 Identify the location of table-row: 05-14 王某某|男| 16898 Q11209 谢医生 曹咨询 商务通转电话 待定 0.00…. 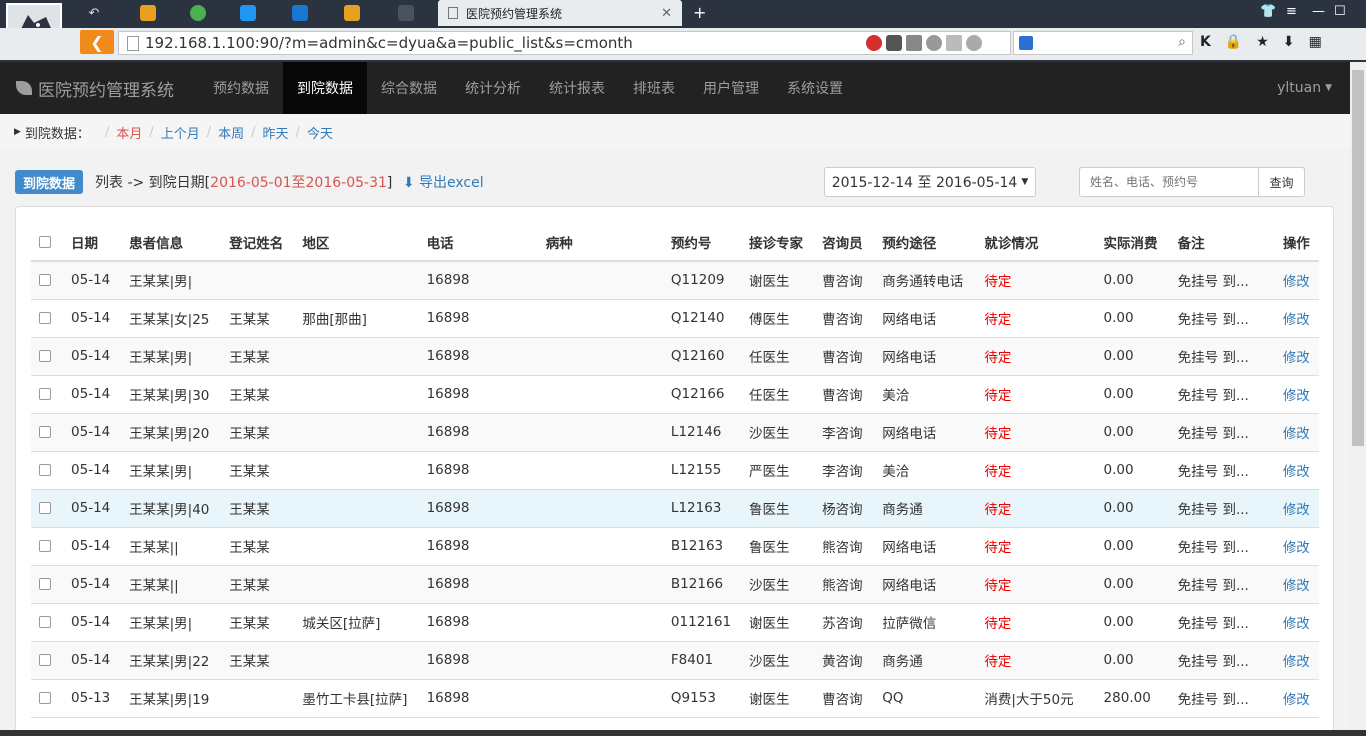
(675, 280).